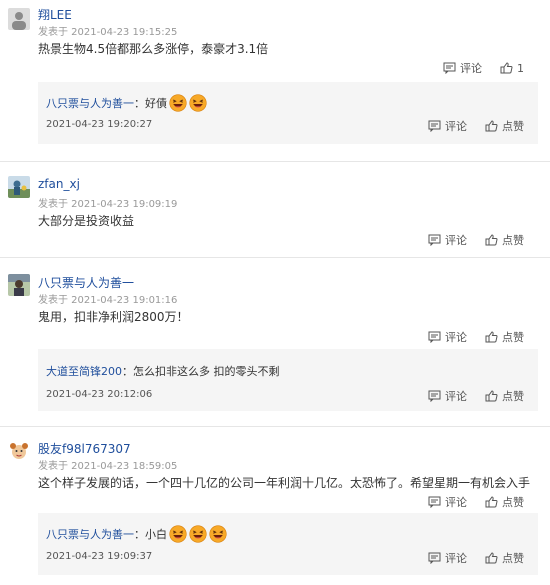  What do you see at coordinates (59, 184) in the screenshot?
I see `username: zfan_xj` at bounding box center [59, 184].